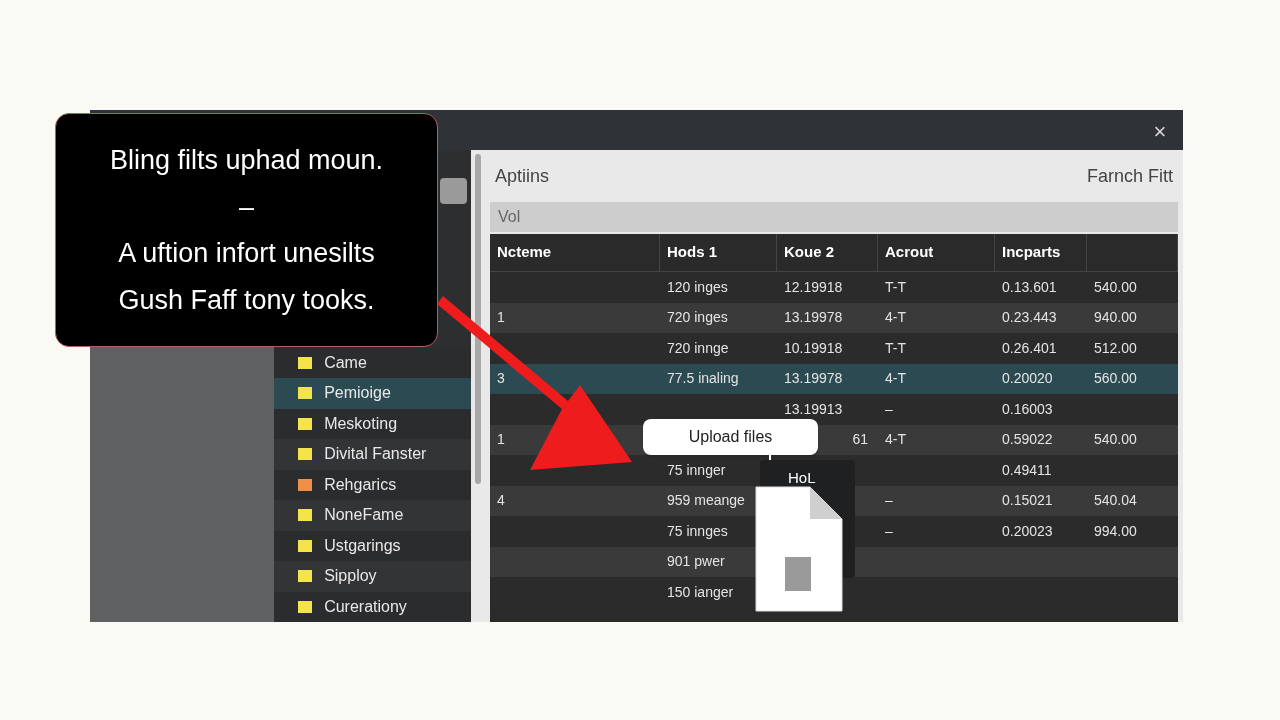 The height and width of the screenshot is (720, 1280). I want to click on column-header: Acrout, so click(936, 252).